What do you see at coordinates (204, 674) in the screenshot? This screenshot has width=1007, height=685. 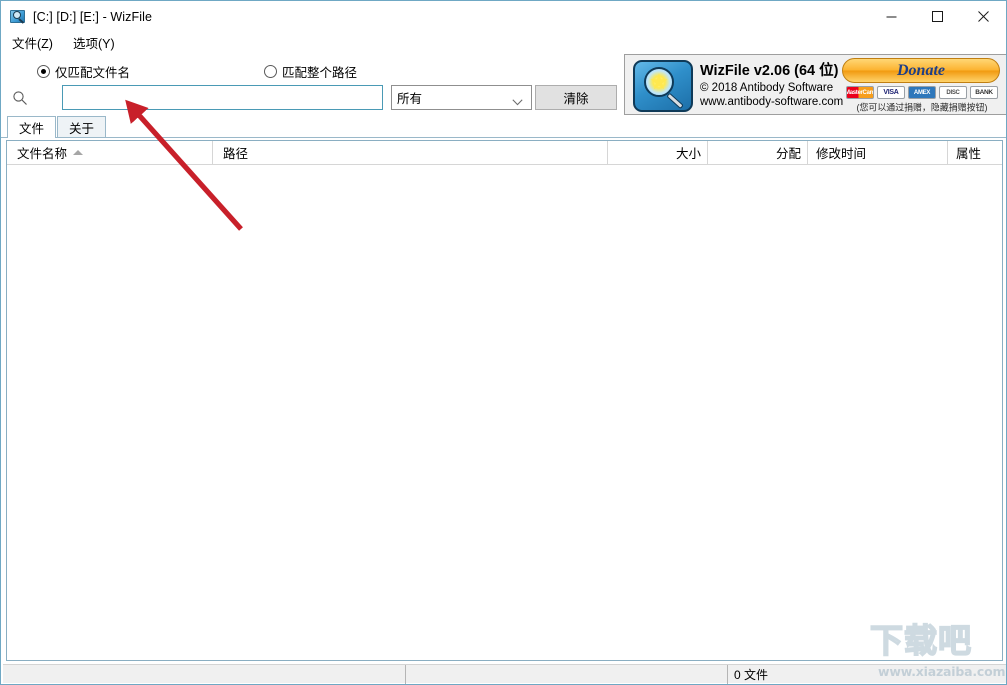 I see `status-left` at bounding box center [204, 674].